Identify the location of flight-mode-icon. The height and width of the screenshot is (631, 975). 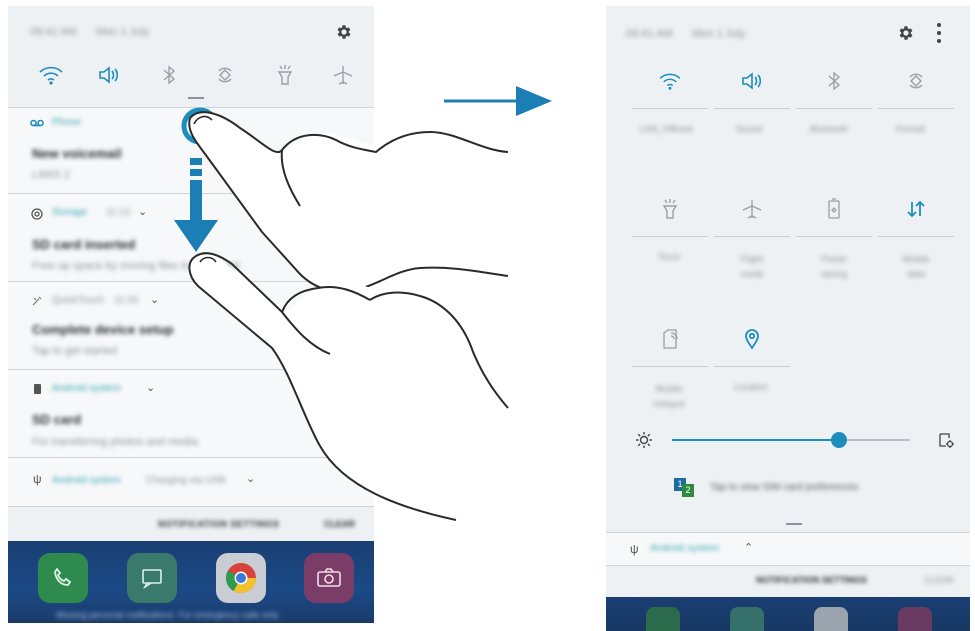
(752, 209).